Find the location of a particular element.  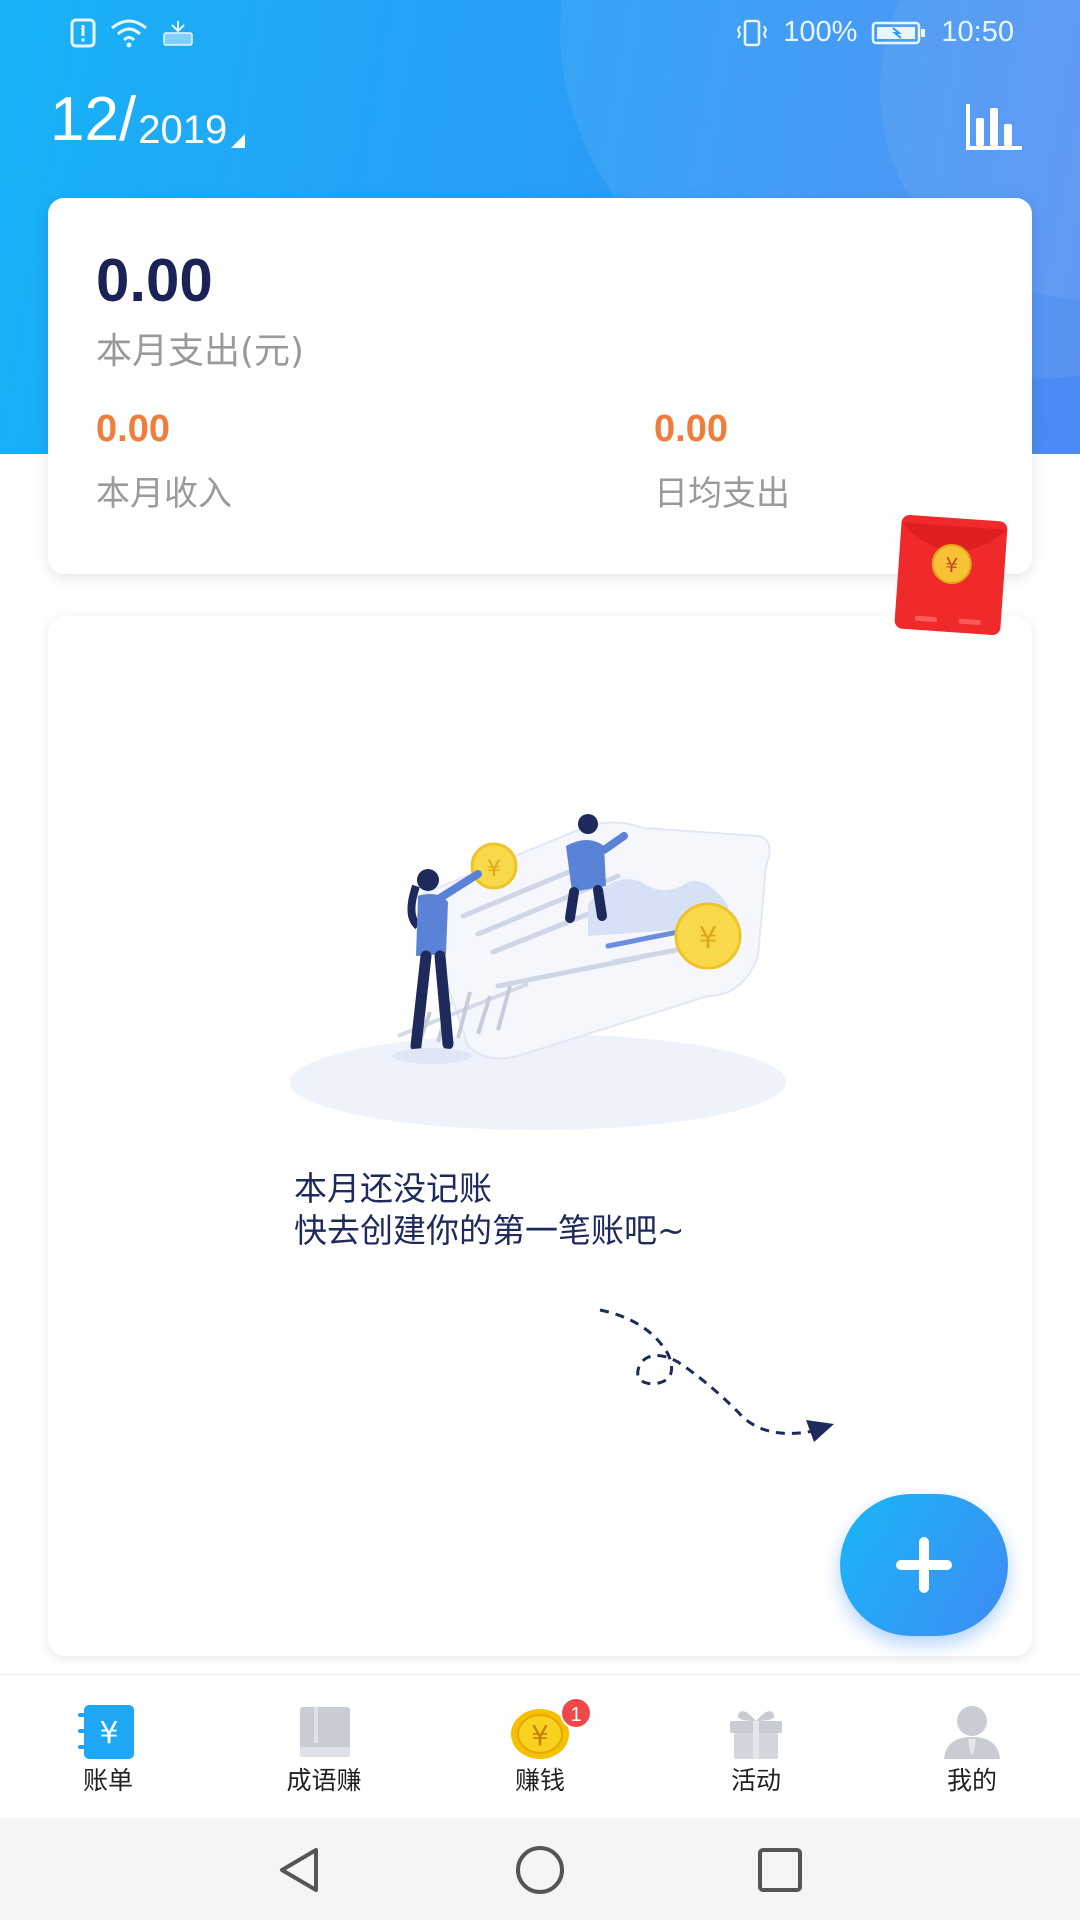

bill-icon: ¥ is located at coordinates (106, 1732).